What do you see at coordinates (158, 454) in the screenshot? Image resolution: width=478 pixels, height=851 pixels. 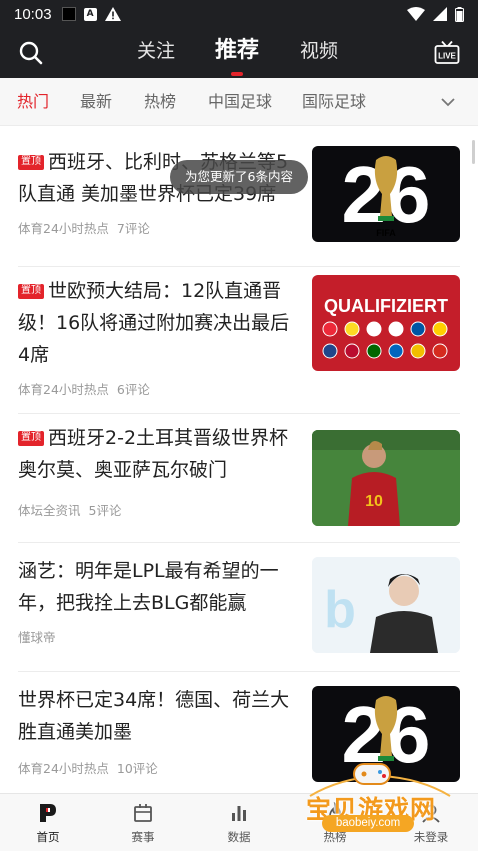 I see `news-title: 置顶 西班牙2-2土耳其晋级世界杯 奥尔莫、奥亚萨瓦尔破门` at bounding box center [158, 454].